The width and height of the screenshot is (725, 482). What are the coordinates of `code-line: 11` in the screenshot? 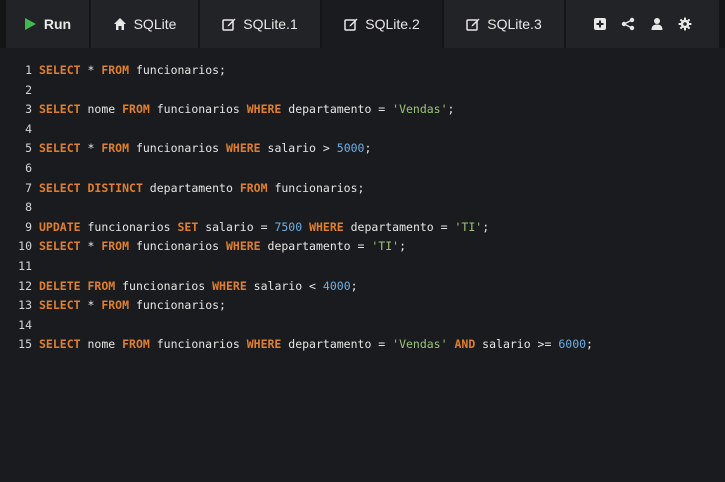 It's located at (22, 267).